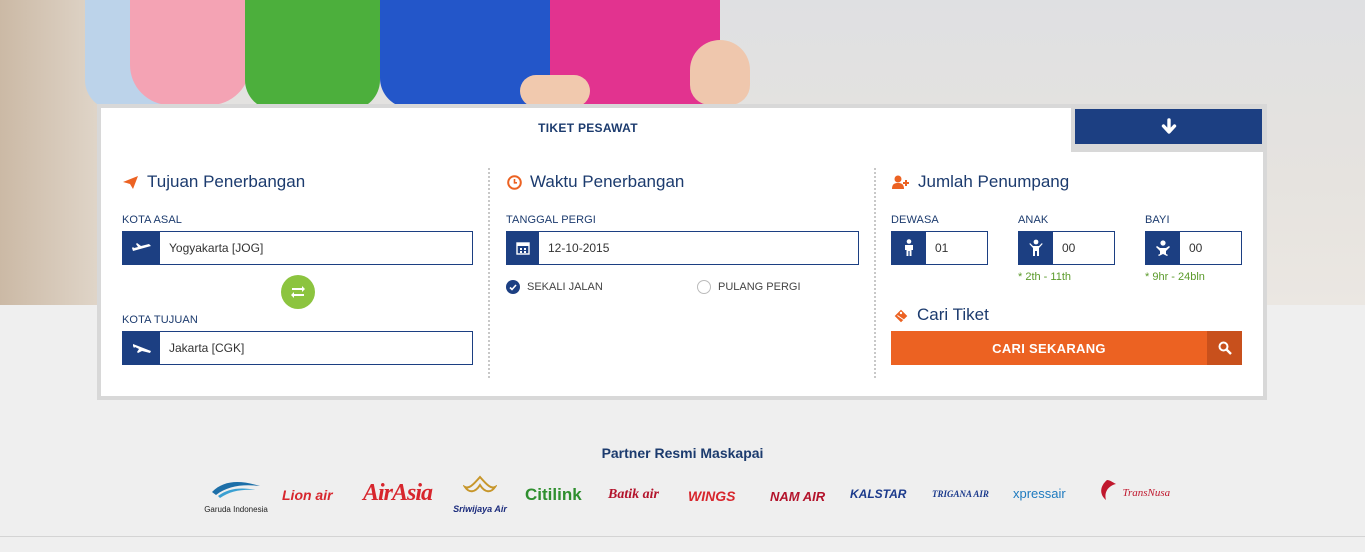 This screenshot has width=1365, height=552. I want to click on partner-logo-batik: Batik air, so click(633, 494).